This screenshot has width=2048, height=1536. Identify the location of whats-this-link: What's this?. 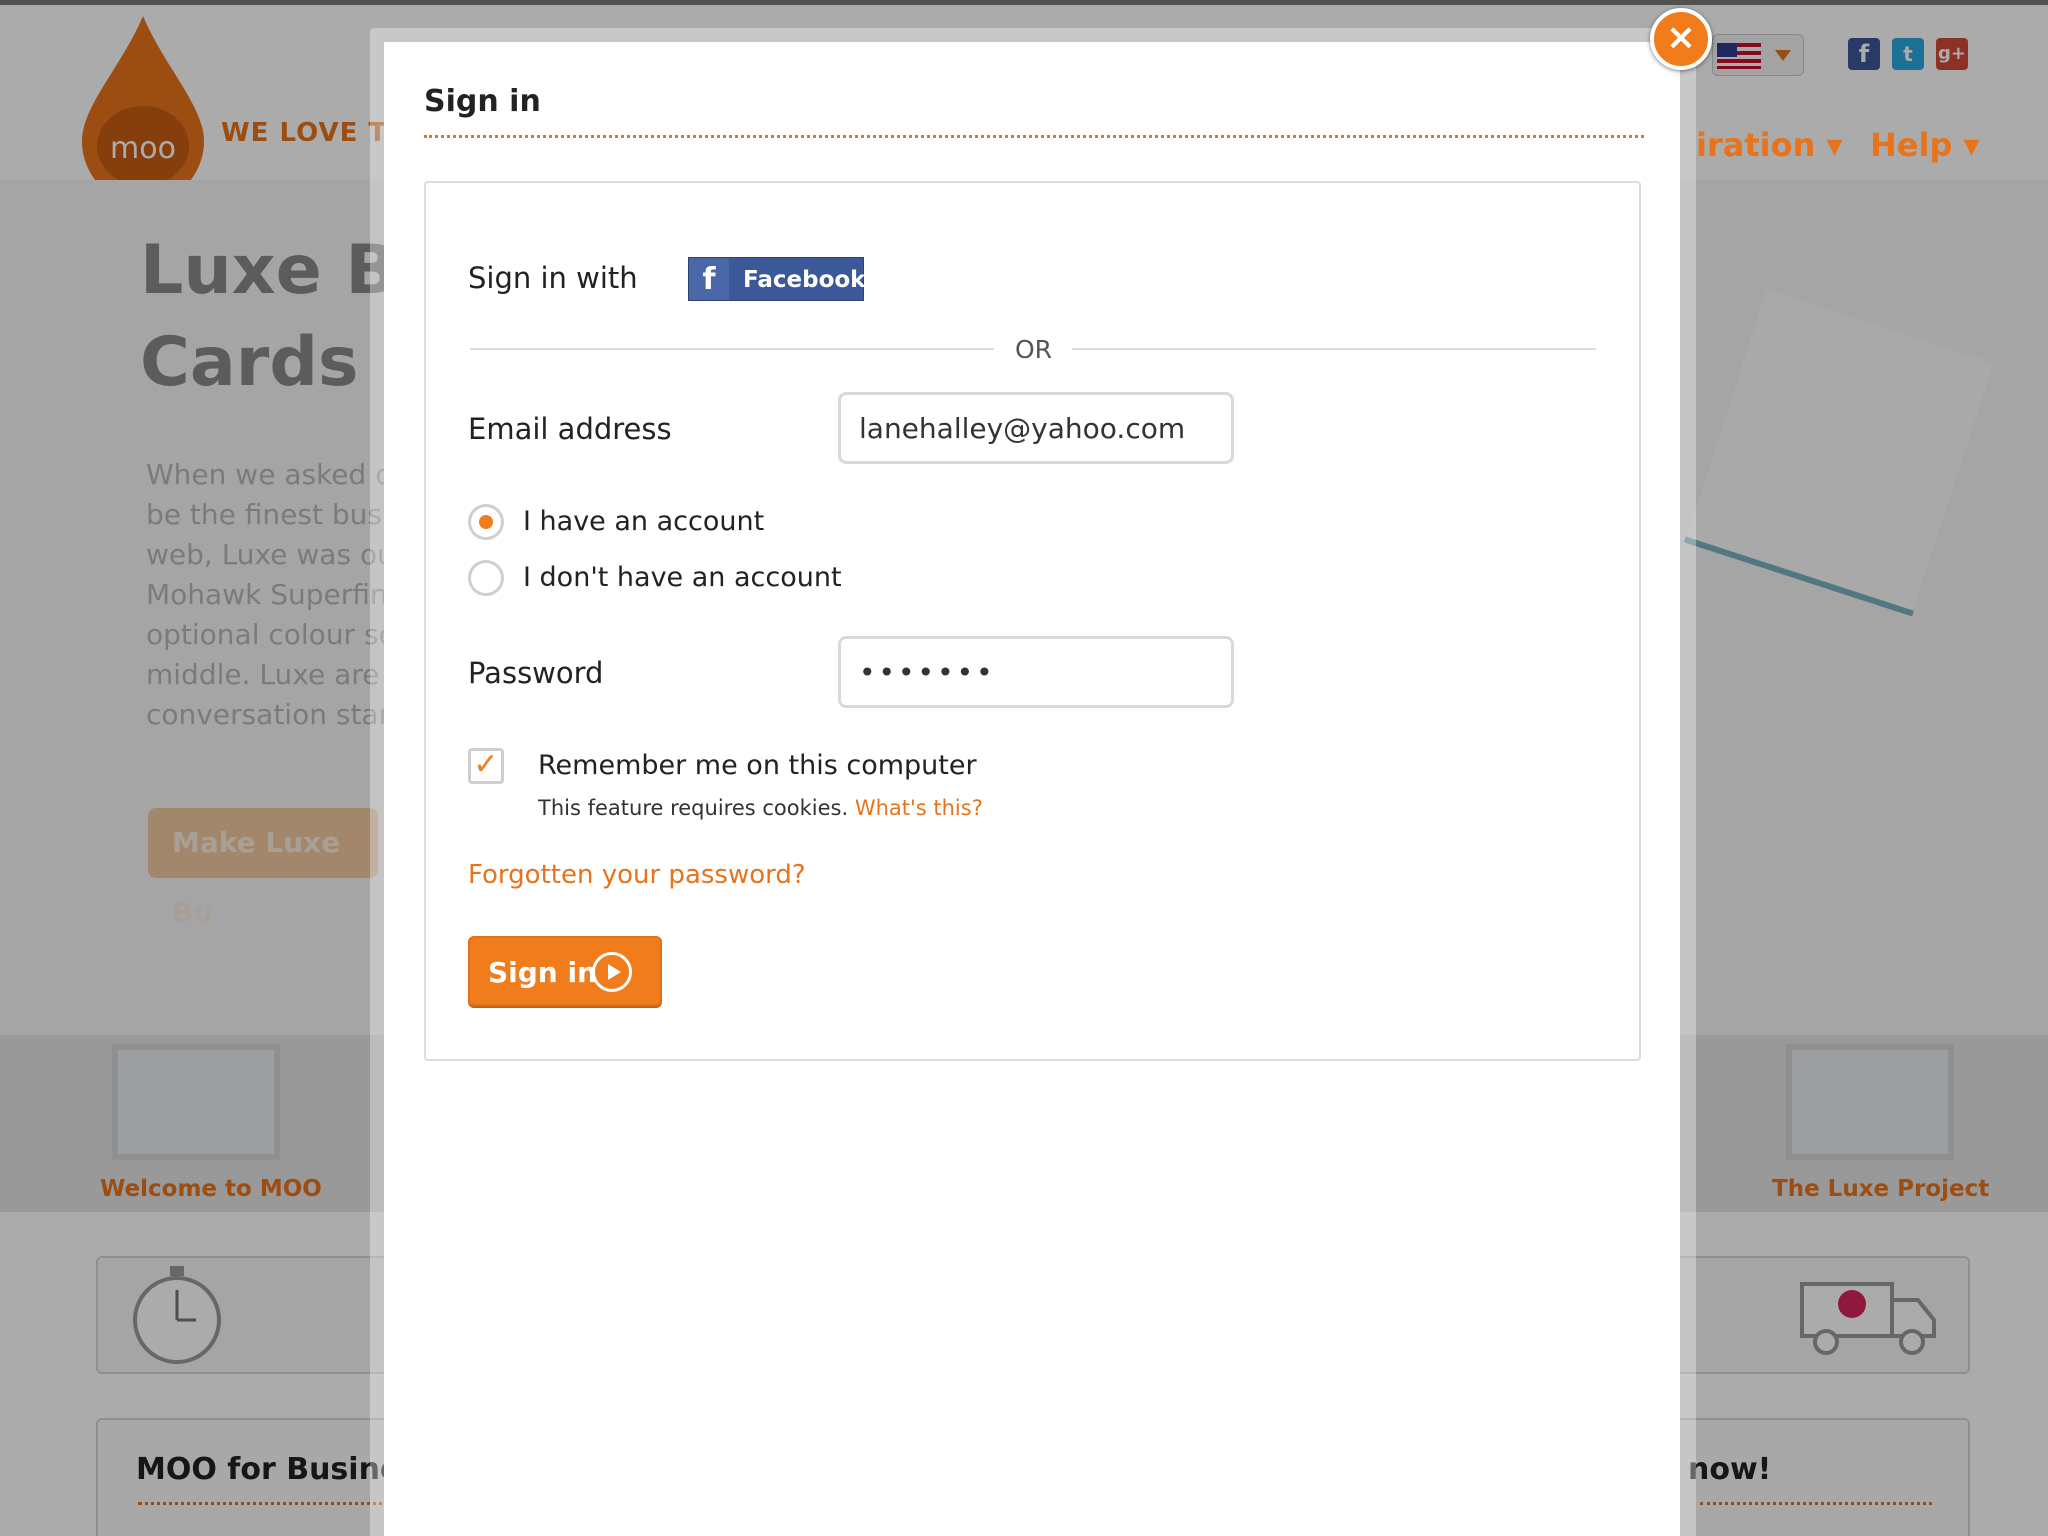
(919, 808).